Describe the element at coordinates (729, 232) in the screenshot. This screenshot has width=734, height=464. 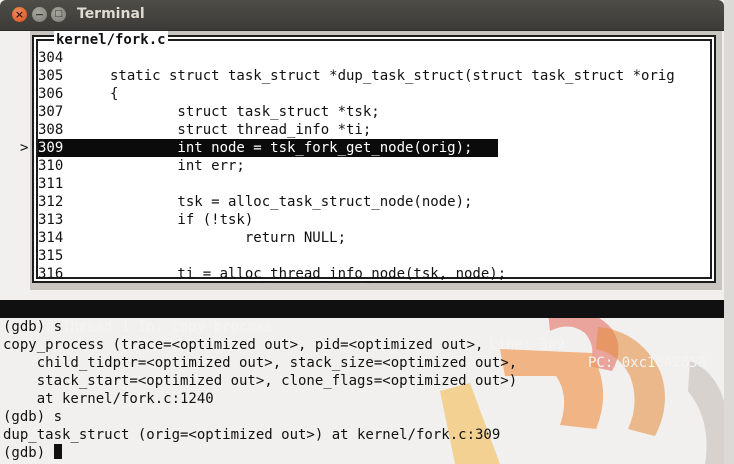
I see `window-edge` at that location.